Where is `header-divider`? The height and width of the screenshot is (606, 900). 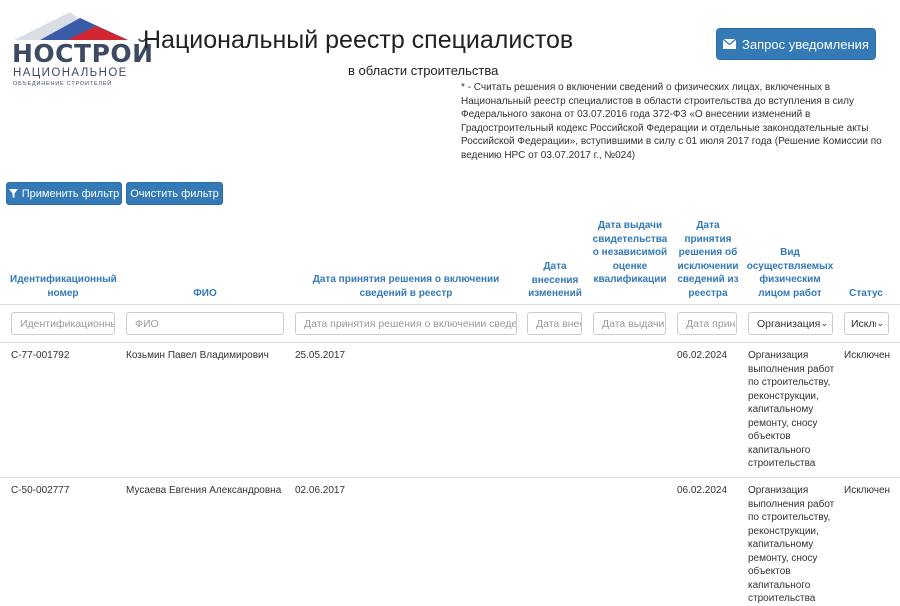
header-divider is located at coordinates (450, 304).